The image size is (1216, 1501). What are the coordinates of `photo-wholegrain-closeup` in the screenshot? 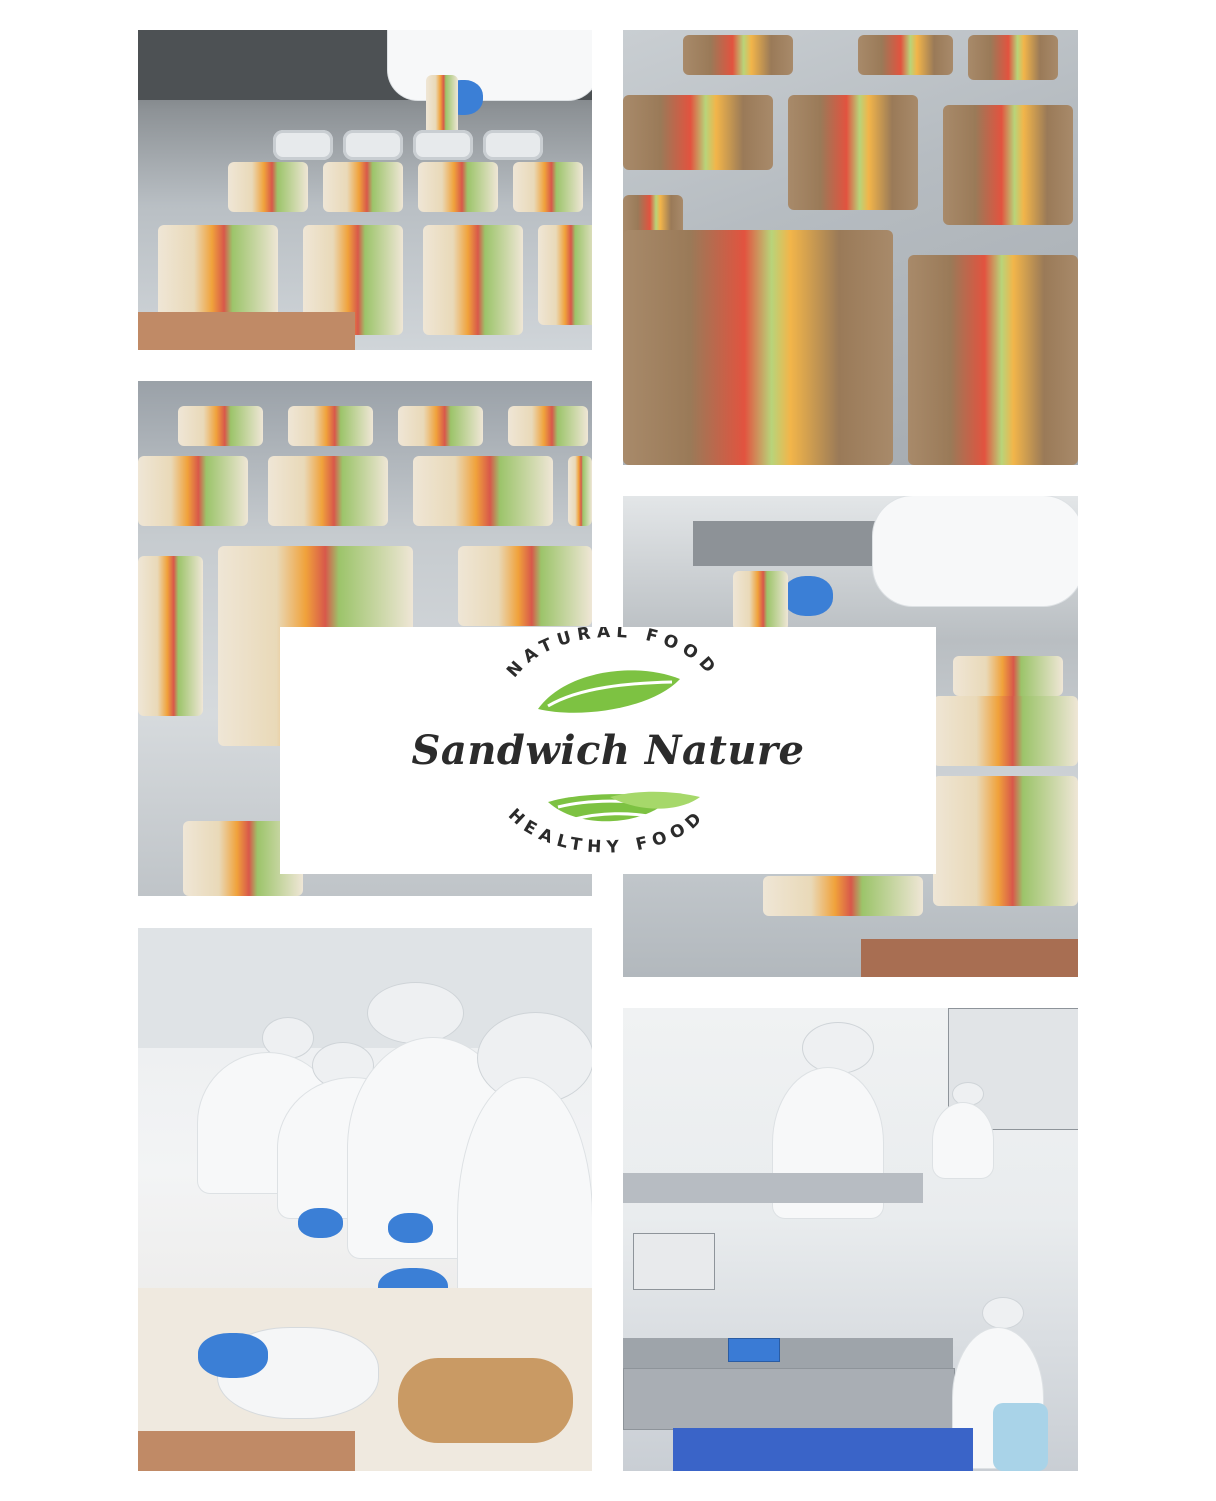 It's located at (850, 247).